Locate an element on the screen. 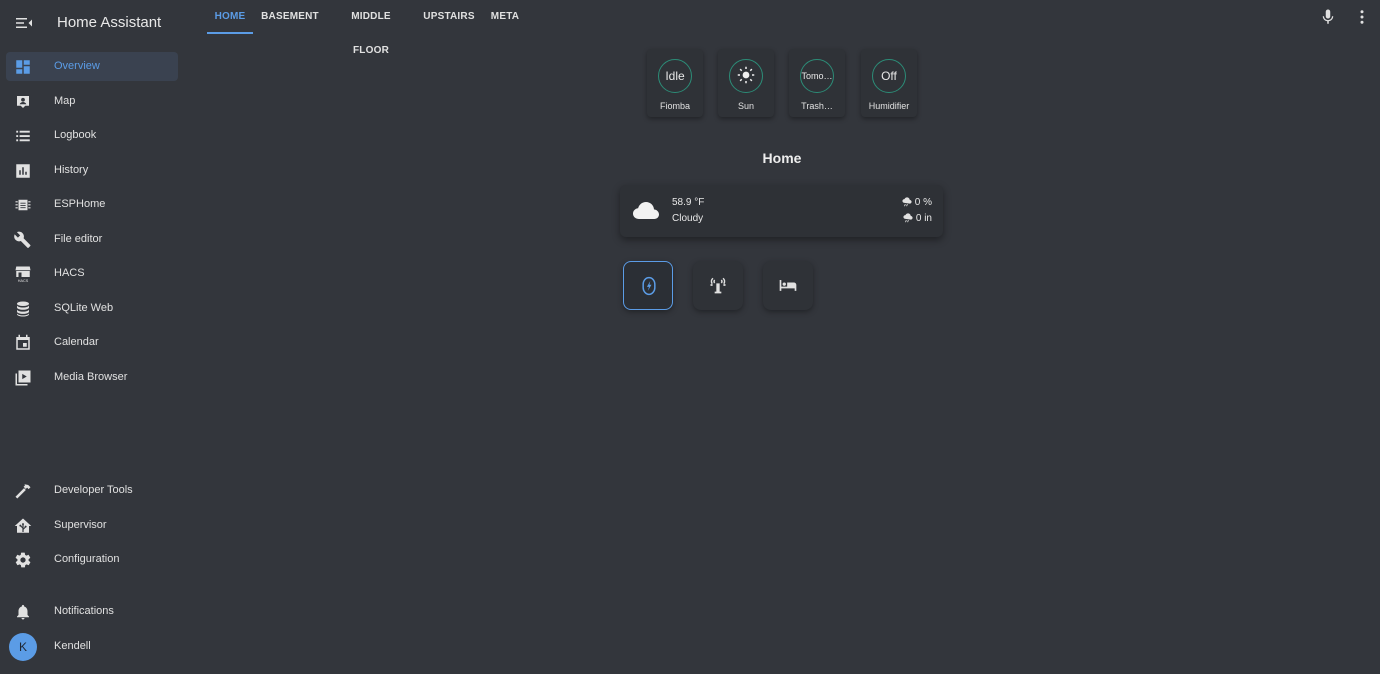  sidebar-item-label: Notifications is located at coordinates (84, 611).